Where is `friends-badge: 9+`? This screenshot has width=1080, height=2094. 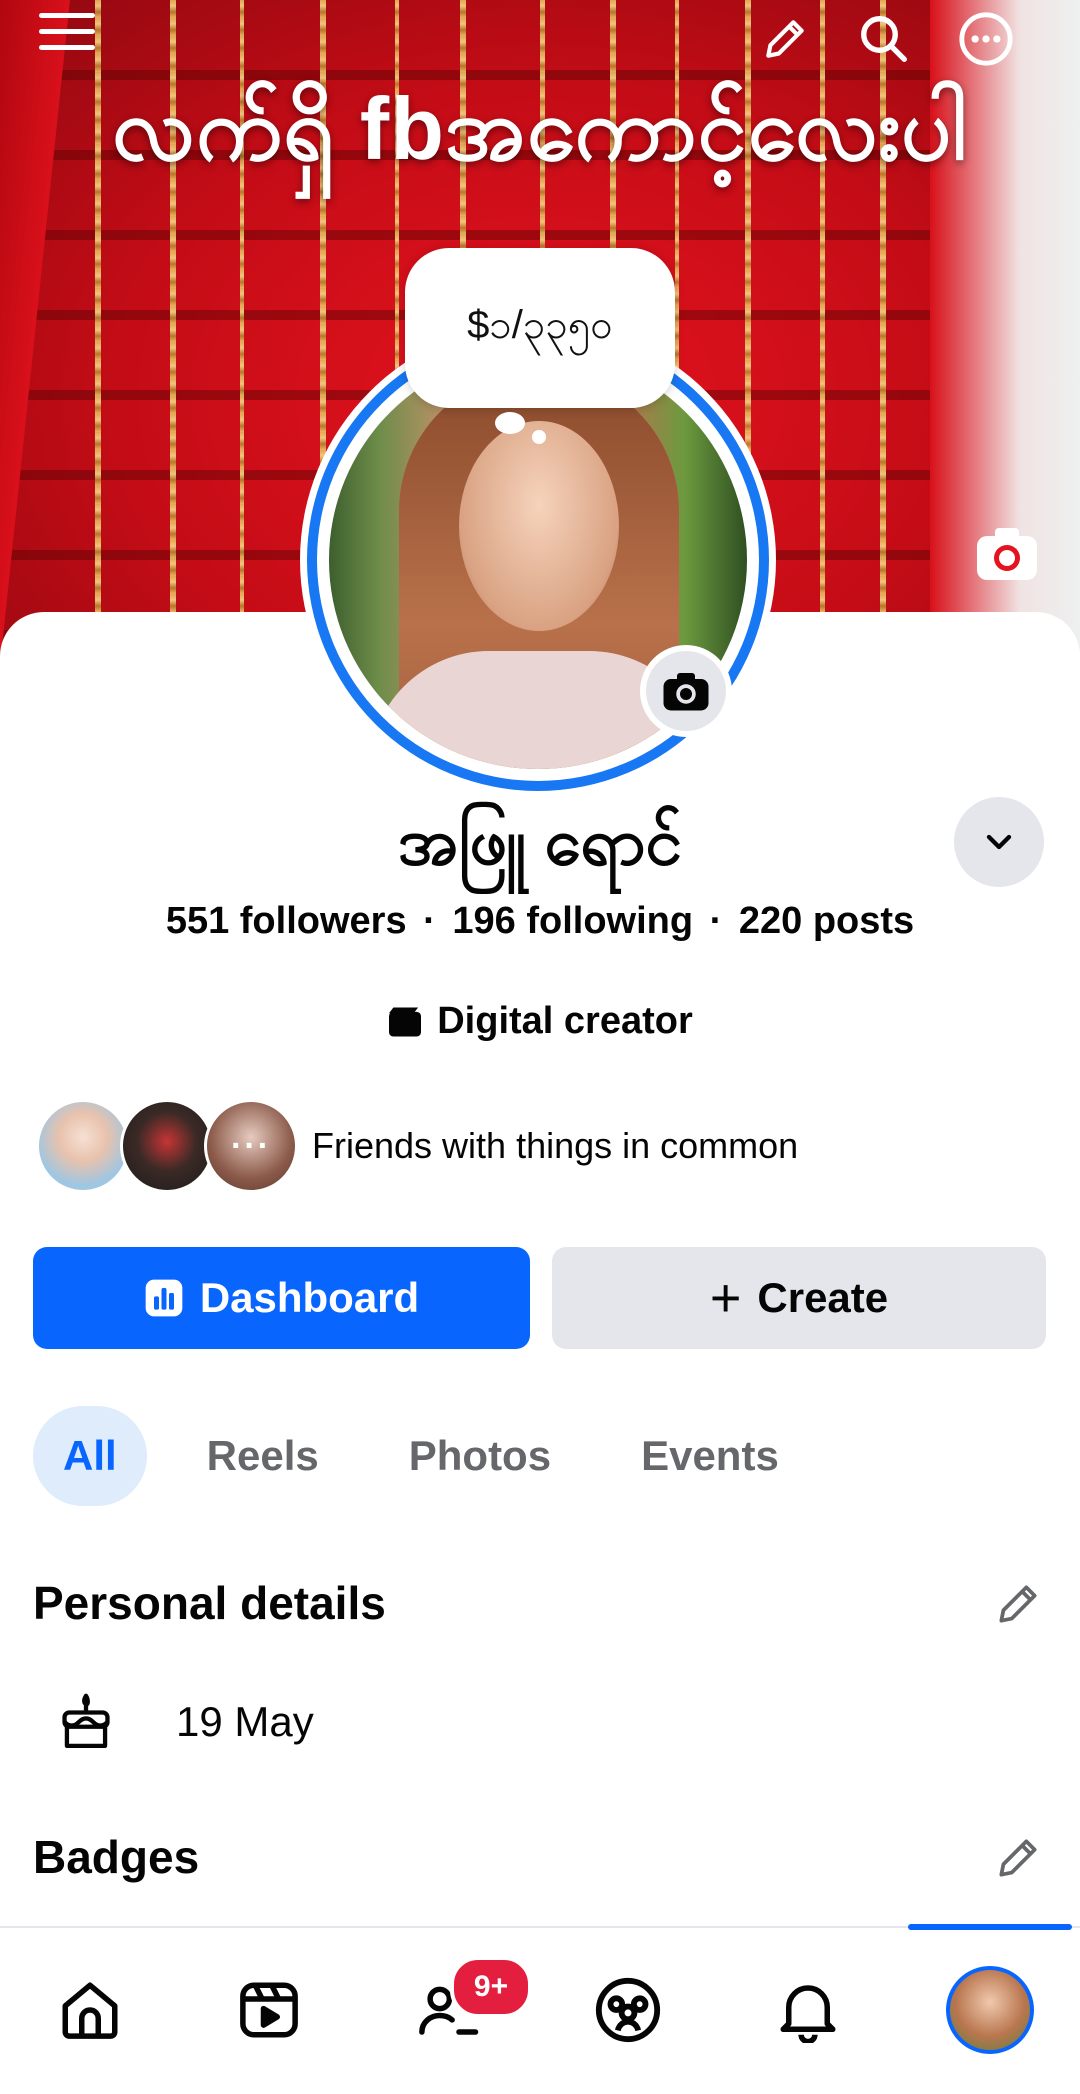 friends-badge: 9+ is located at coordinates (491, 1987).